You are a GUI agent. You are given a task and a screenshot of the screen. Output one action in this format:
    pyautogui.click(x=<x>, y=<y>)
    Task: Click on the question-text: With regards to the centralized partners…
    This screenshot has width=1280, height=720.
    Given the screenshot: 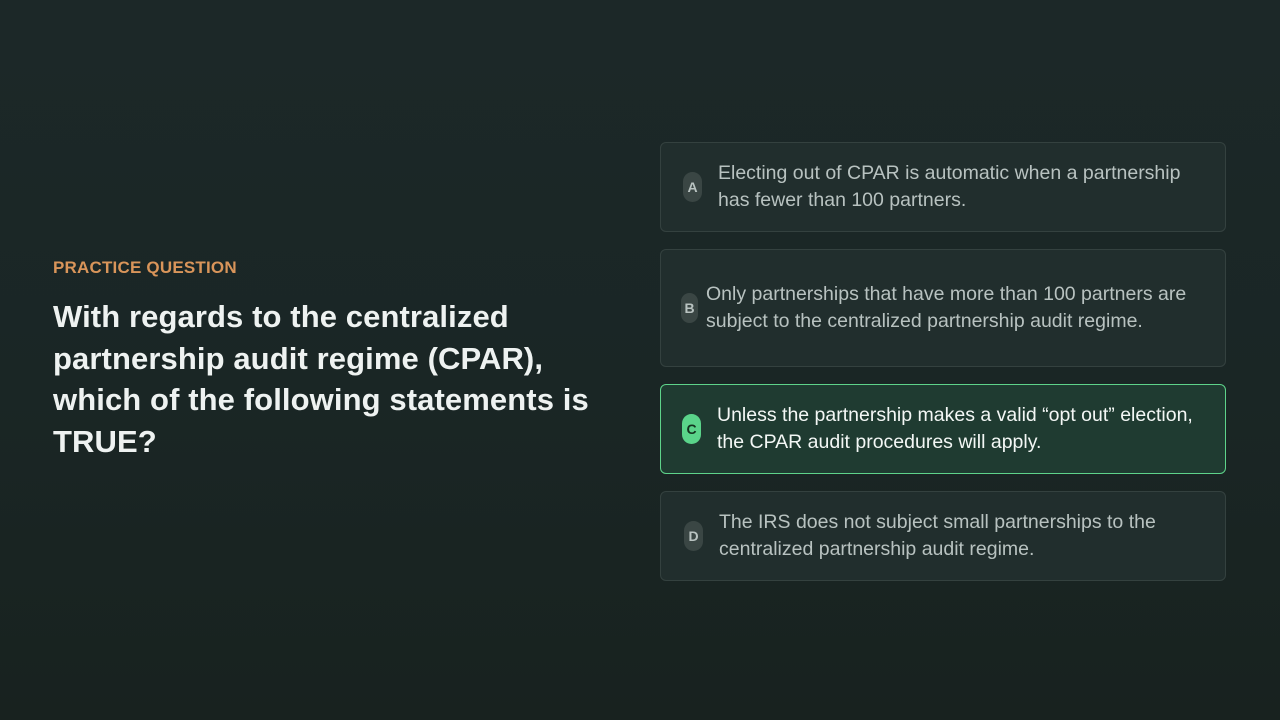 What is the action you would take?
    pyautogui.click(x=321, y=379)
    